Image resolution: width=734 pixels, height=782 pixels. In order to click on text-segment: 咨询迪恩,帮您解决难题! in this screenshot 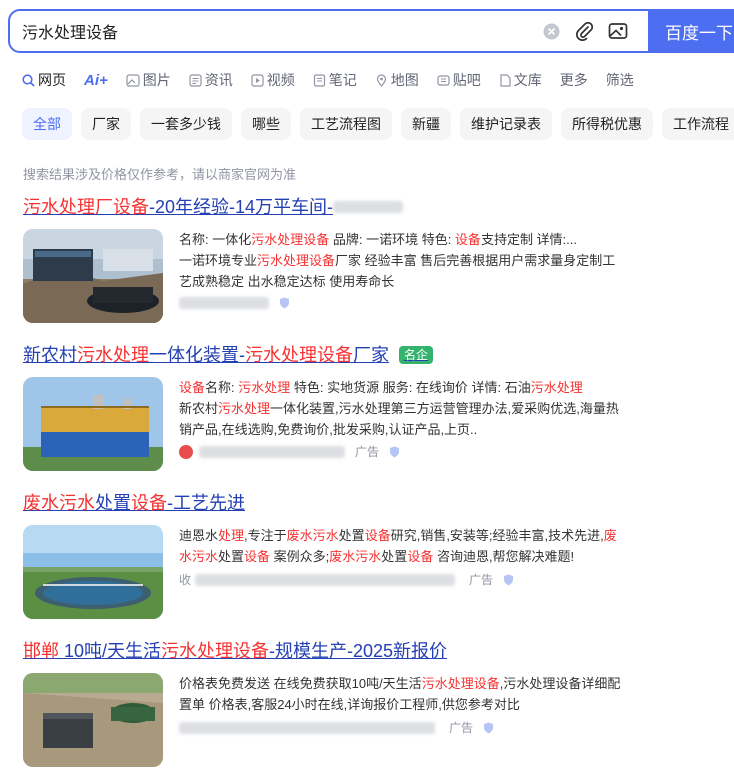, I will do `click(504, 556)`.